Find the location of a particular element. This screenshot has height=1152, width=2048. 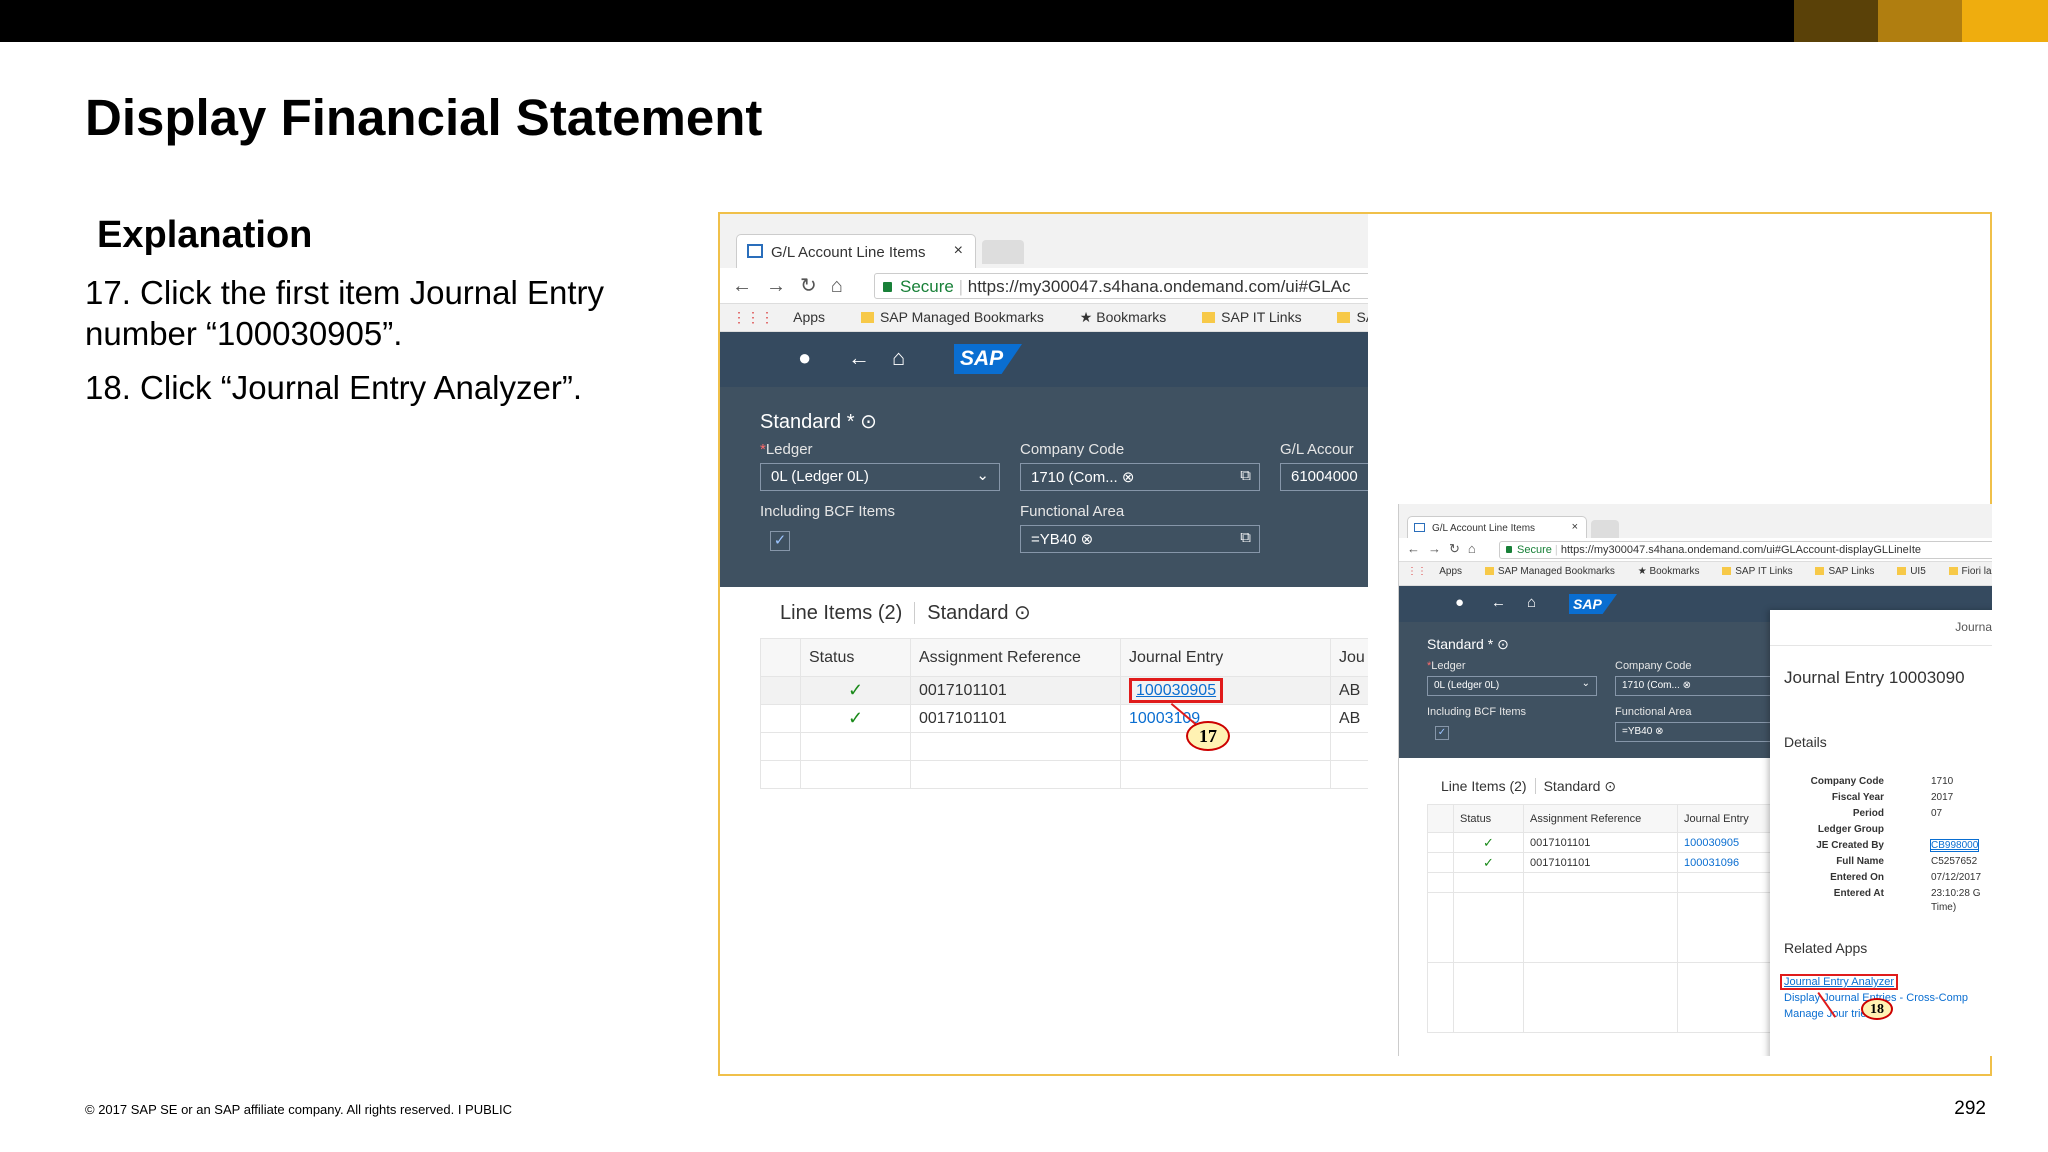

gl-account-input: 61004000 is located at coordinates (1324, 477).